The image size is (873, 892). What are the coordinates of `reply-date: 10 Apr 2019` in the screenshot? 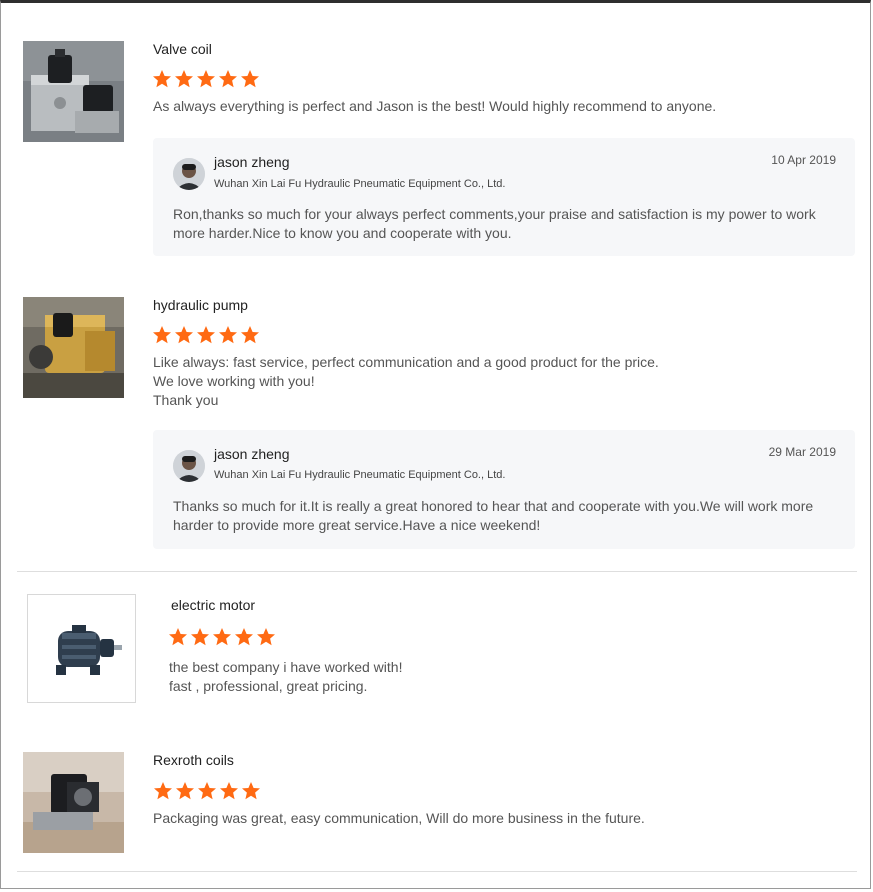 It's located at (803, 160).